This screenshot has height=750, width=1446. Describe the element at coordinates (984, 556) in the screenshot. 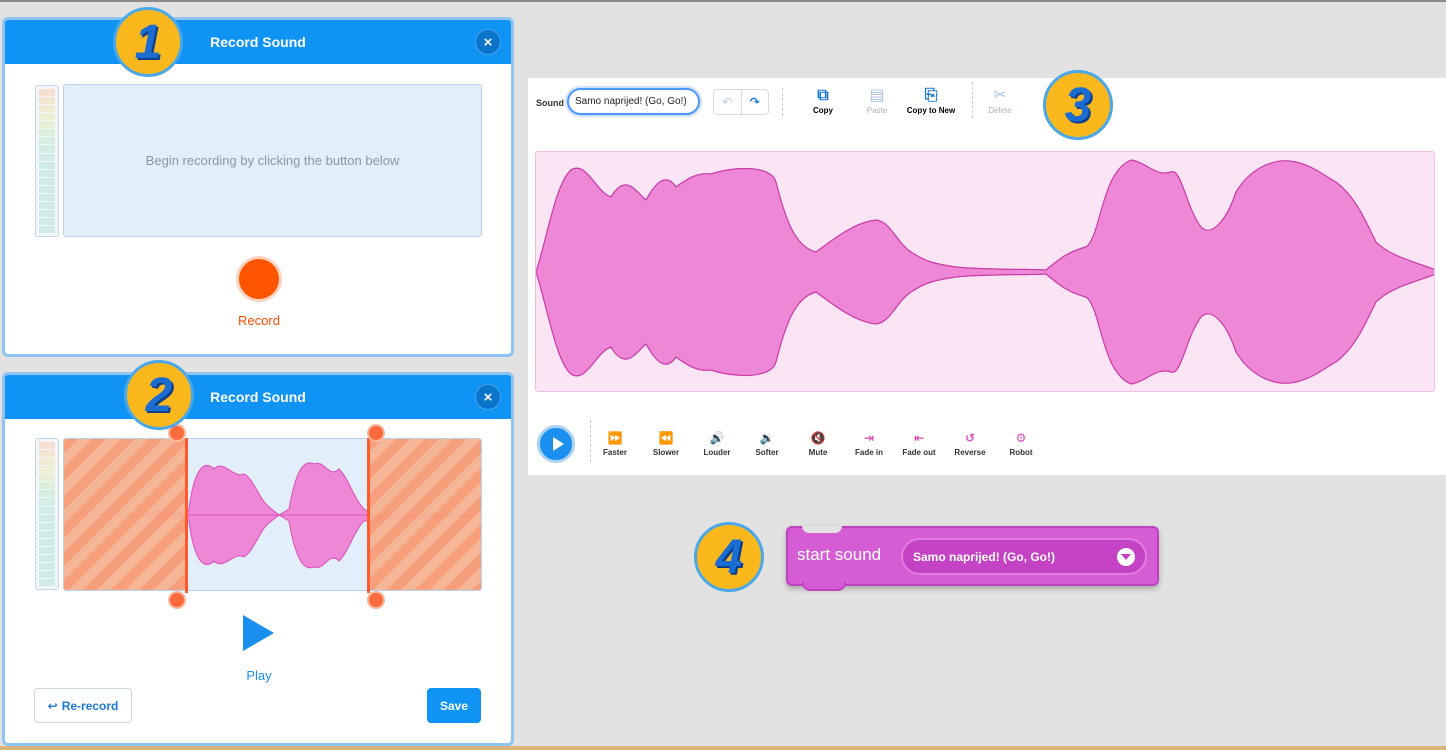

I see `dropdown-value: Samo naprijed! (Go, Go!)` at that location.